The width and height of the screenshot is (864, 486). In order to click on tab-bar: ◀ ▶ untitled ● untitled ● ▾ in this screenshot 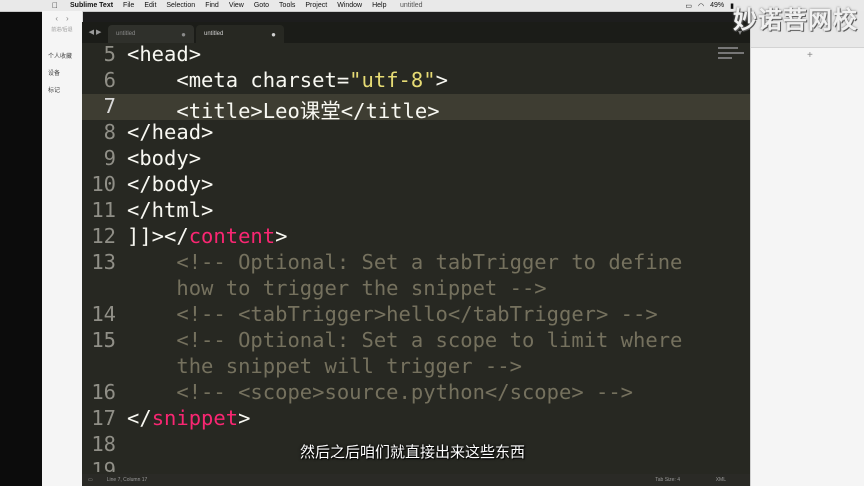, I will do `click(416, 32)`.